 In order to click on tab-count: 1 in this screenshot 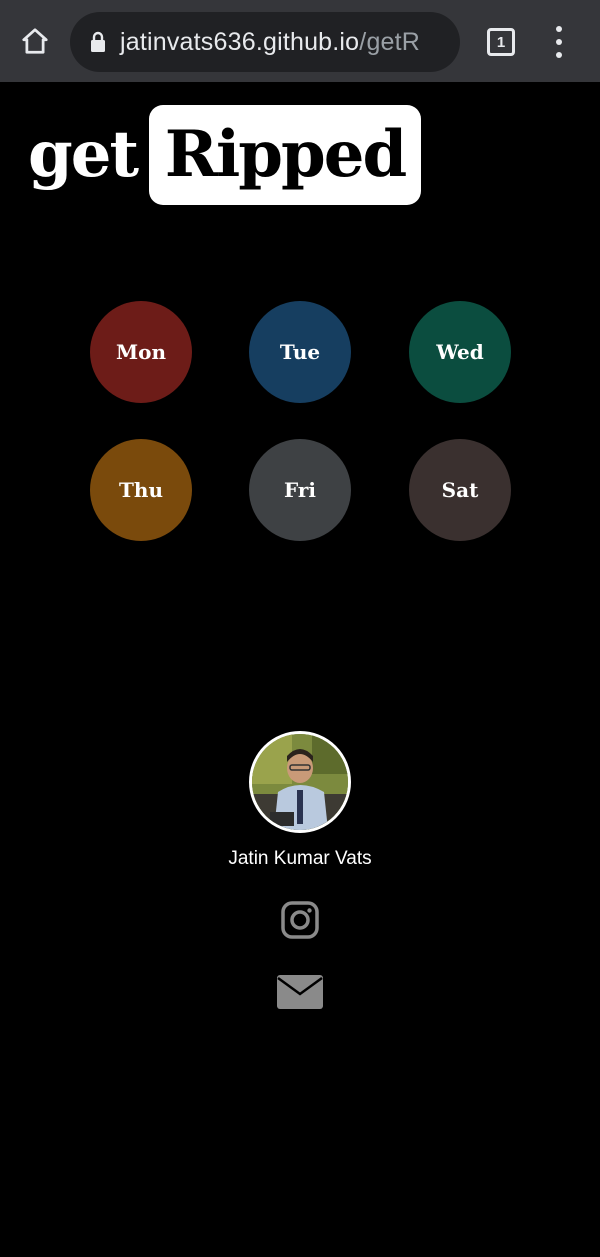, I will do `click(501, 42)`.